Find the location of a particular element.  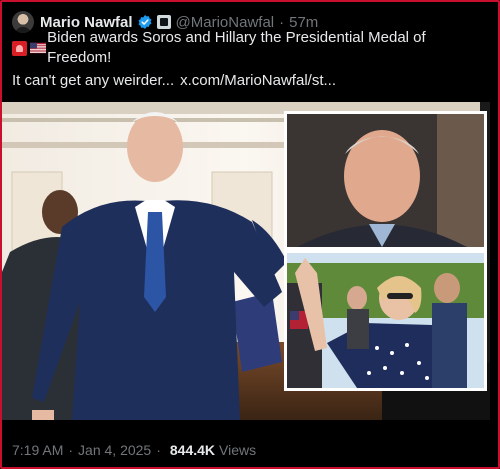

hillary-photo is located at coordinates (385, 320).